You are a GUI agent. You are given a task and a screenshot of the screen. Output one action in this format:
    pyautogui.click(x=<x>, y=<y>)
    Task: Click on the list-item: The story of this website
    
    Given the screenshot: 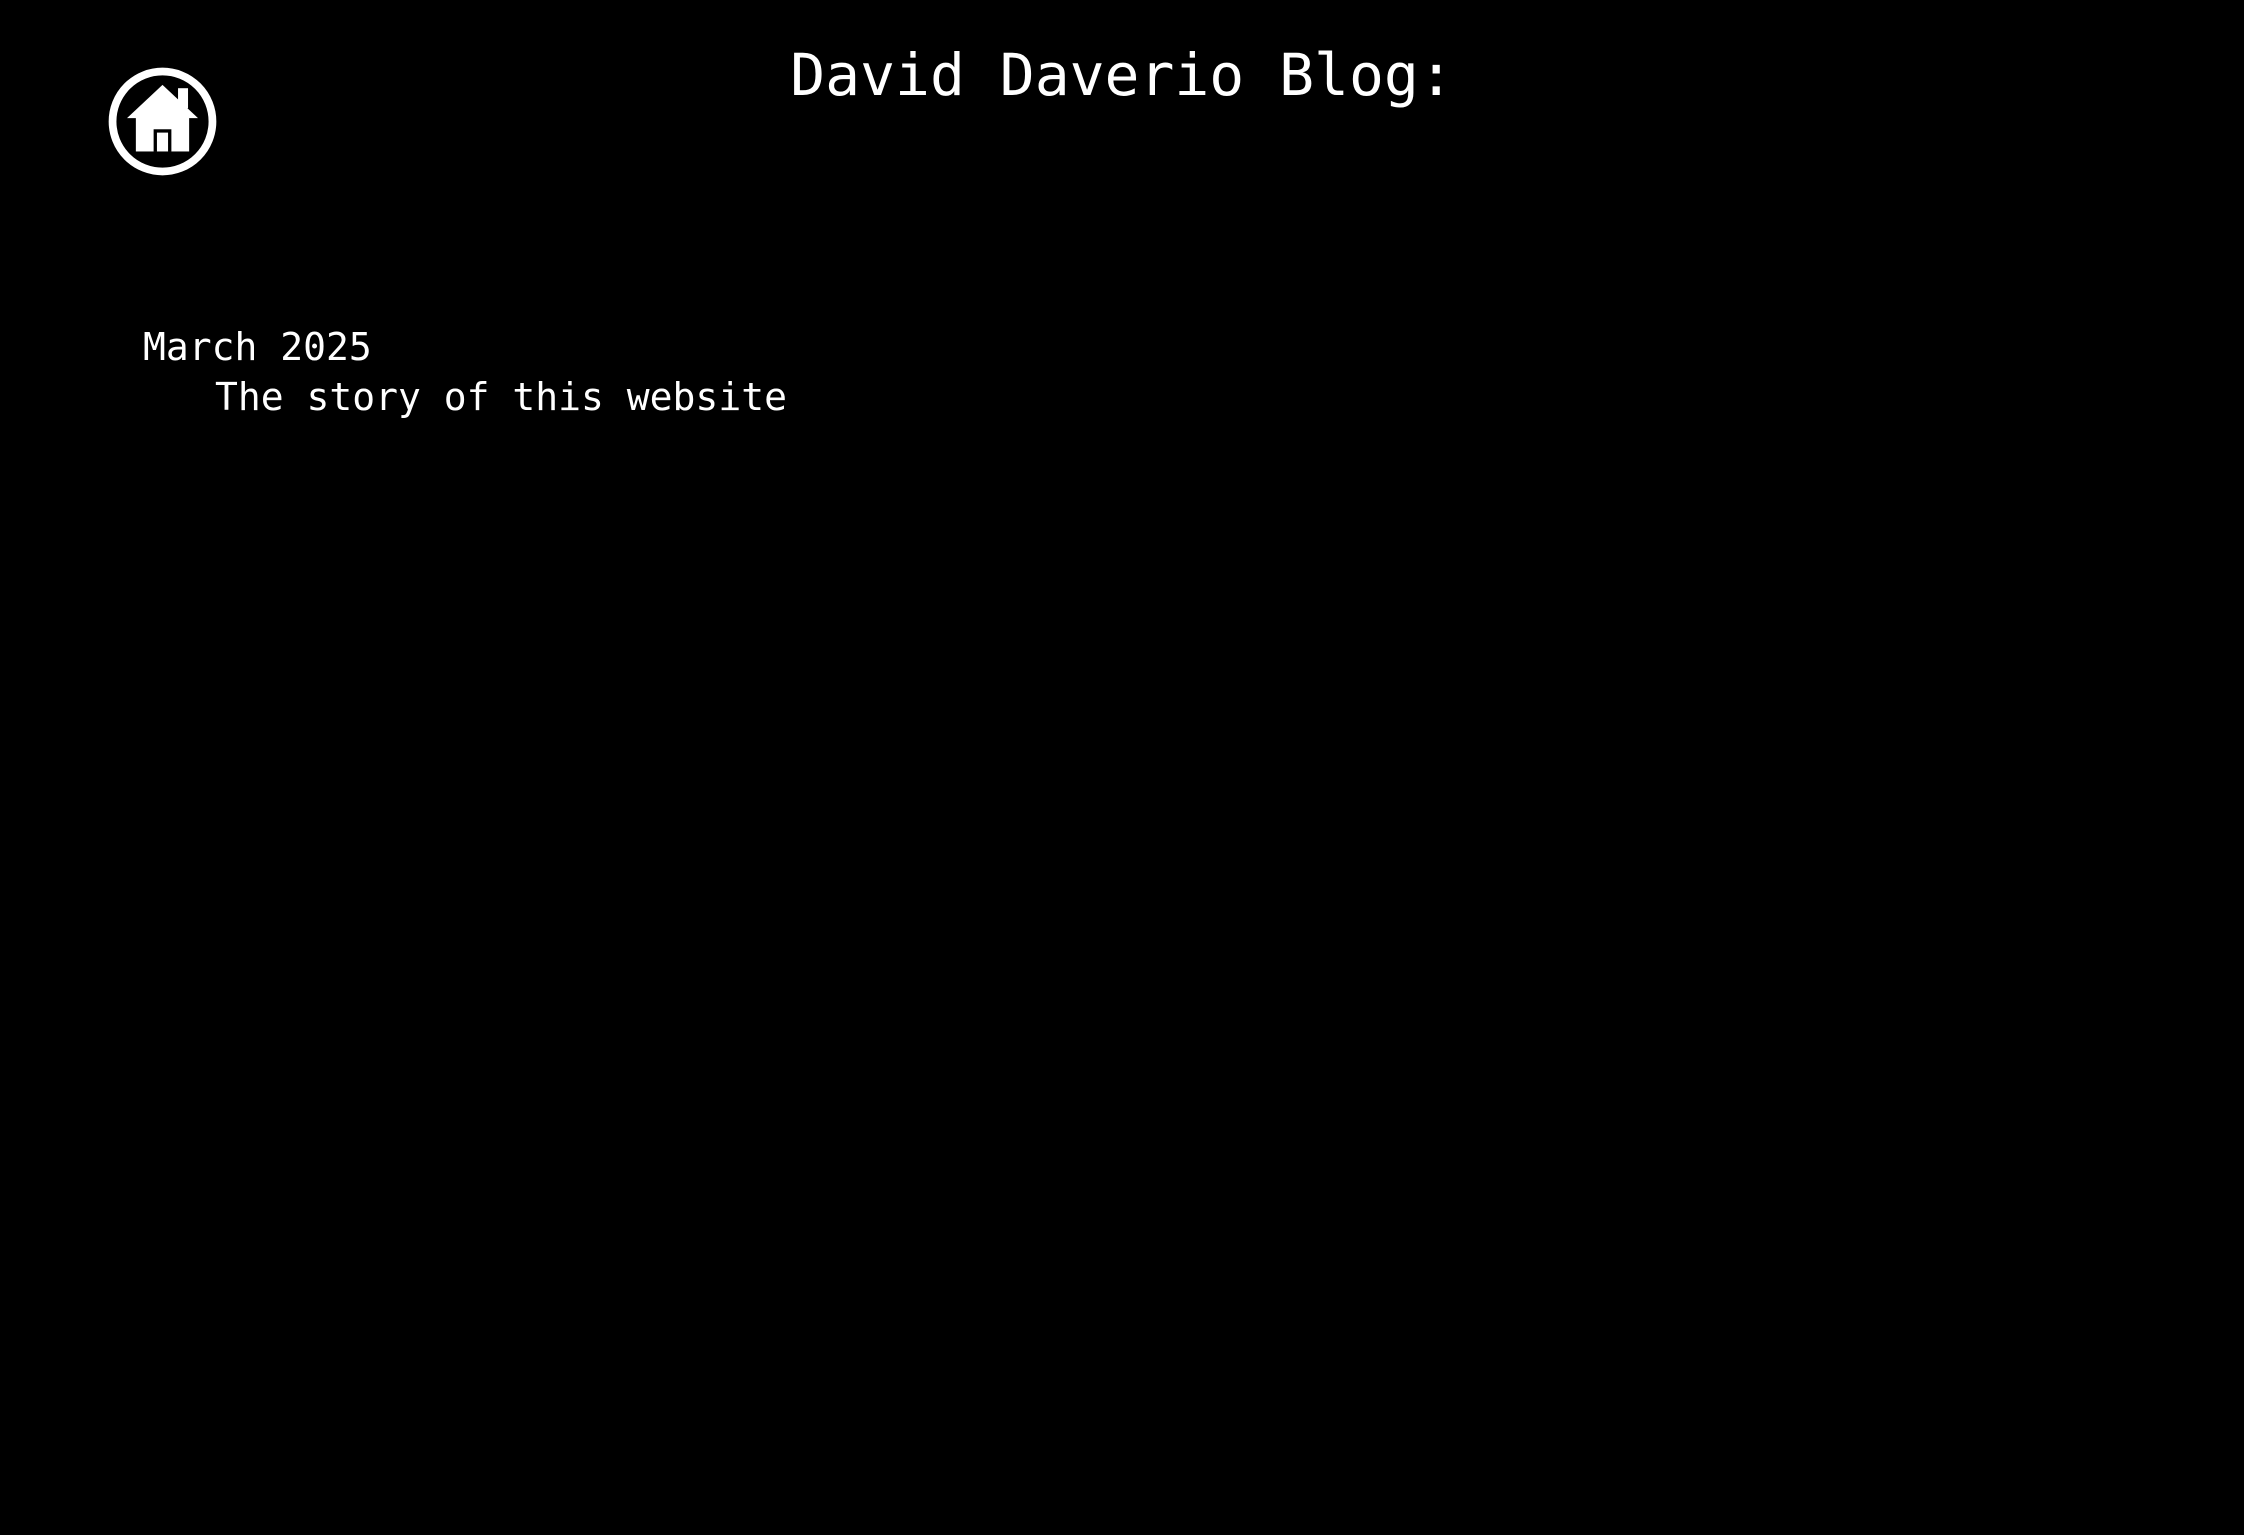 What is the action you would take?
    pyautogui.click(x=501, y=397)
    